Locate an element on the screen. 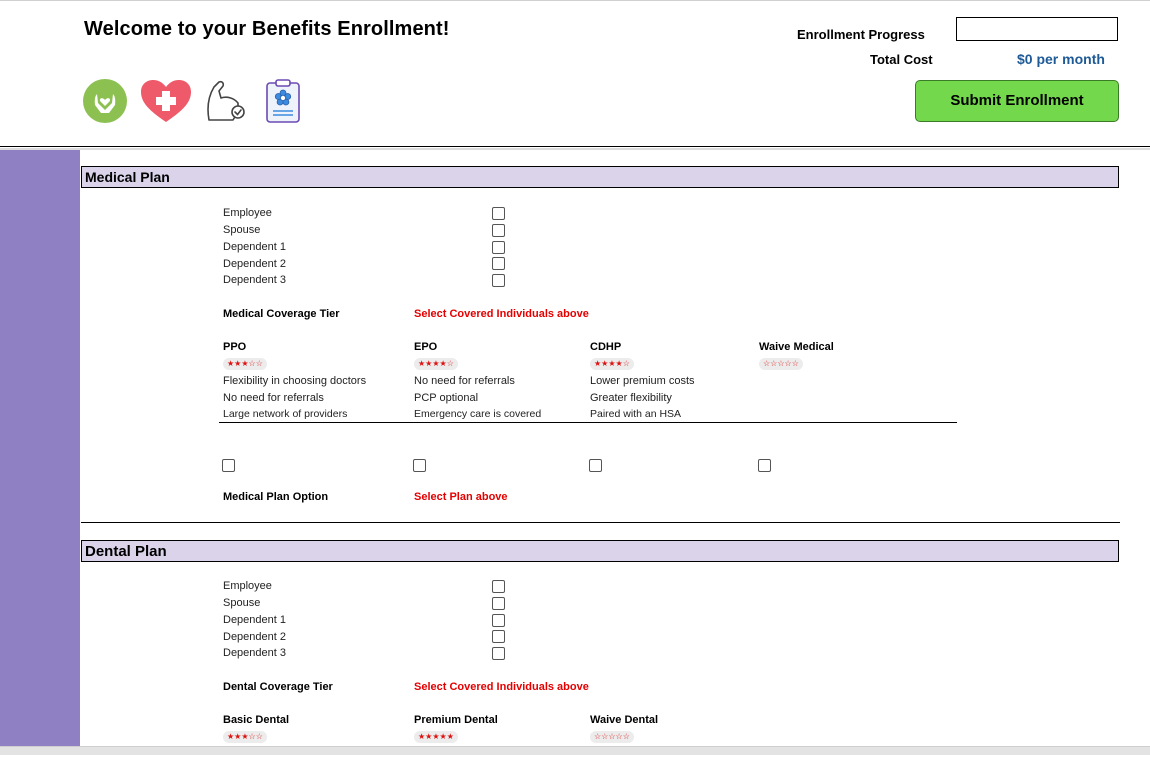 Image resolution: width=1150 pixels, height=766 pixels. section-divider is located at coordinates (600, 522).